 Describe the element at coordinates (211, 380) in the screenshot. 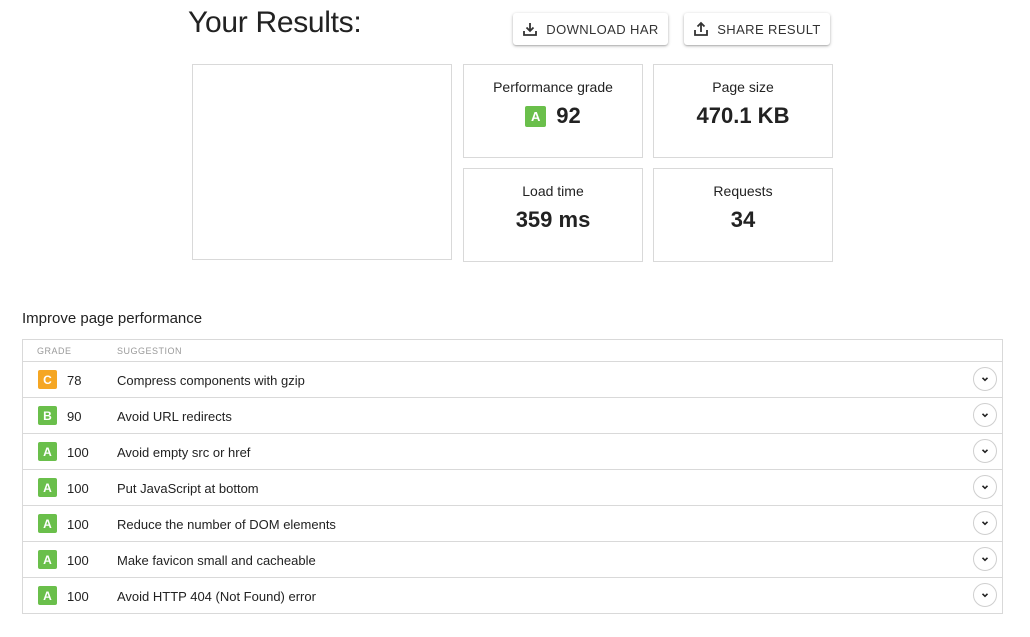

I see `suggestion-text: Compress components with gzip` at that location.